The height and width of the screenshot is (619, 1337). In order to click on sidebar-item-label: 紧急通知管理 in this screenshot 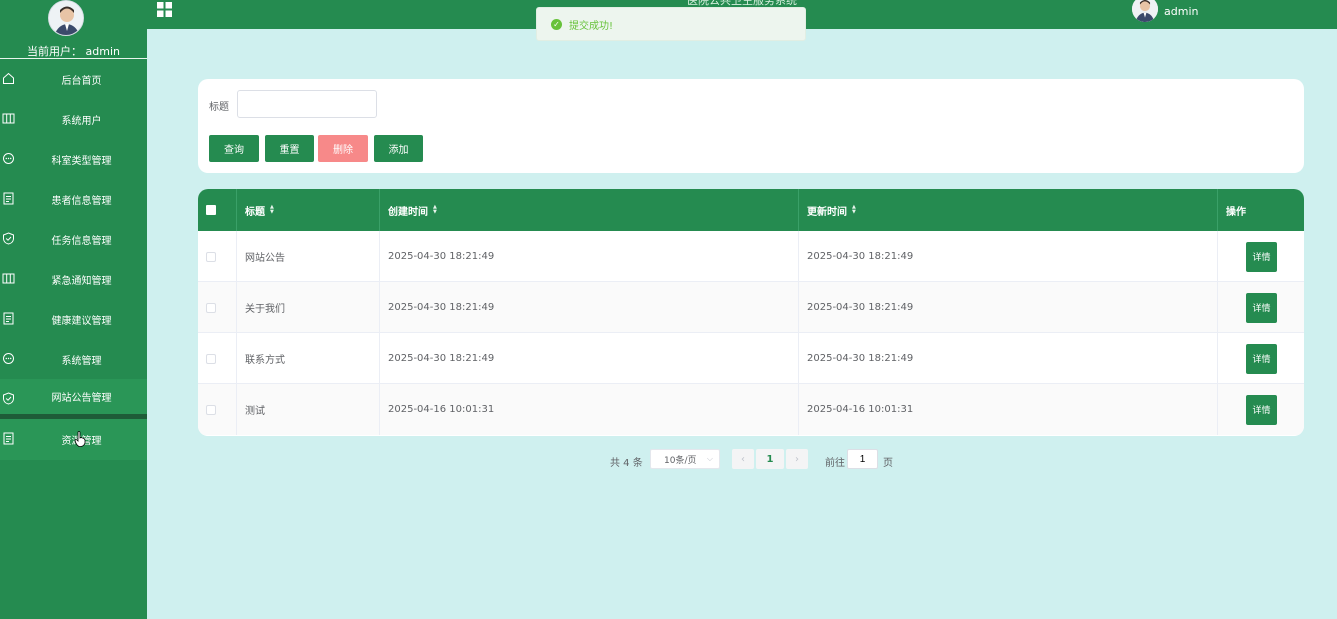, I will do `click(81, 281)`.